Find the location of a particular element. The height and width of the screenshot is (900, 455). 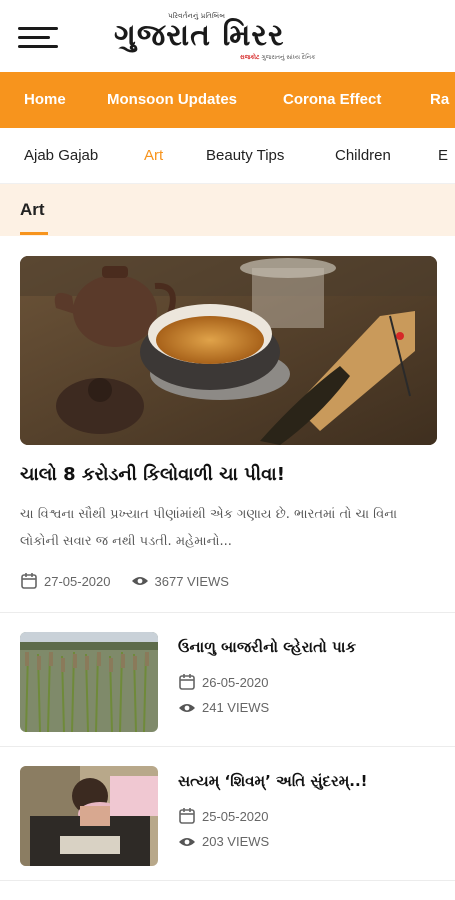

featured-article-title: ચાલો 8 કરોડની કિલોવાળી ચા પીવા! is located at coordinates (228, 474).